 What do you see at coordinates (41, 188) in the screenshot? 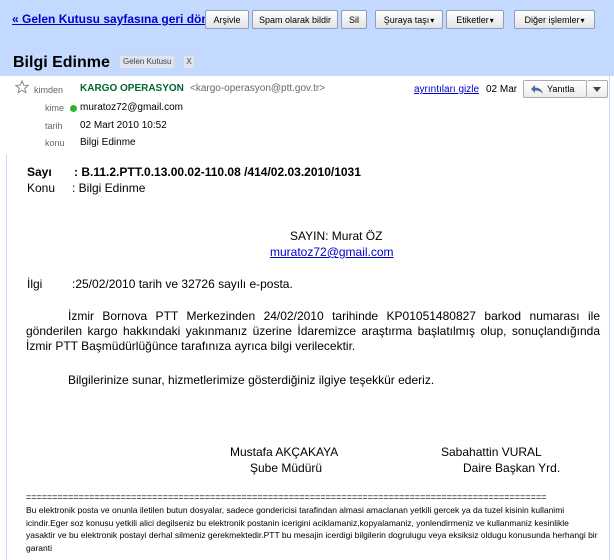
I see `konu-label: Konu` at bounding box center [41, 188].